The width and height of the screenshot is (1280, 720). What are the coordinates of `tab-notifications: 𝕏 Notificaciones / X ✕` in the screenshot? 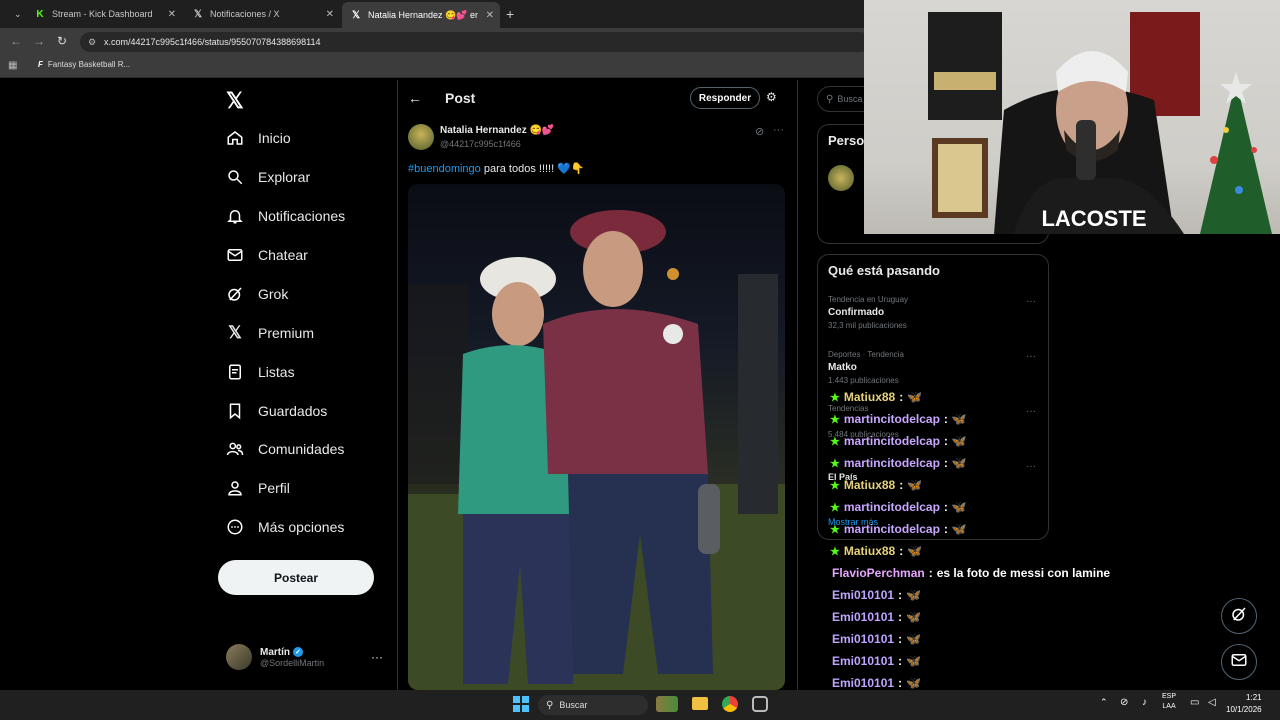 It's located at (262, 14).